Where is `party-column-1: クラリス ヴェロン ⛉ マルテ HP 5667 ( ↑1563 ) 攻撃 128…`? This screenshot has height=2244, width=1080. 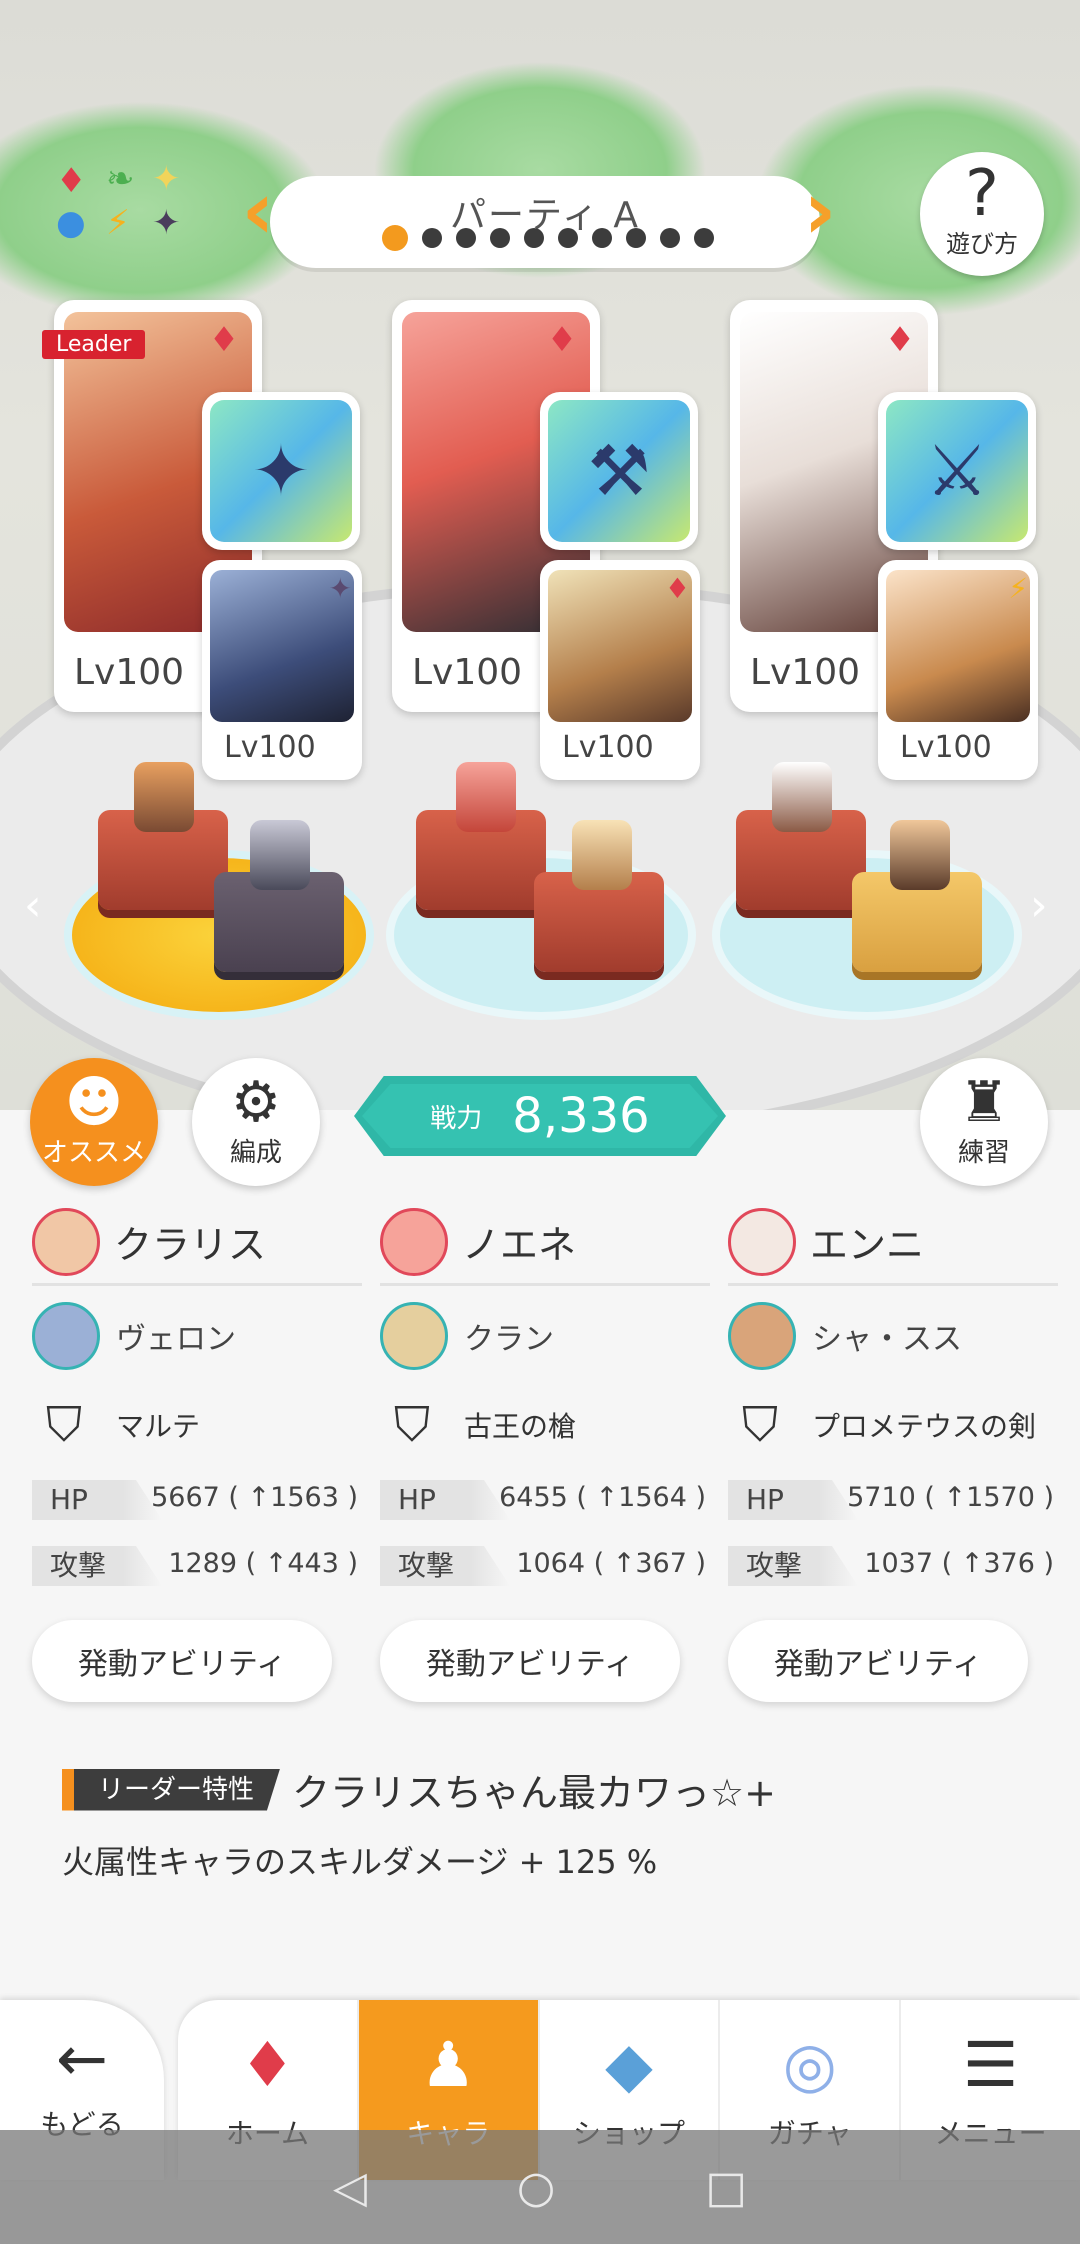 party-column-1: クラリス ヴェロン ⛉ マルテ HP 5667 ( ↑1563 ) 攻撃 128… is located at coordinates (197, 1451).